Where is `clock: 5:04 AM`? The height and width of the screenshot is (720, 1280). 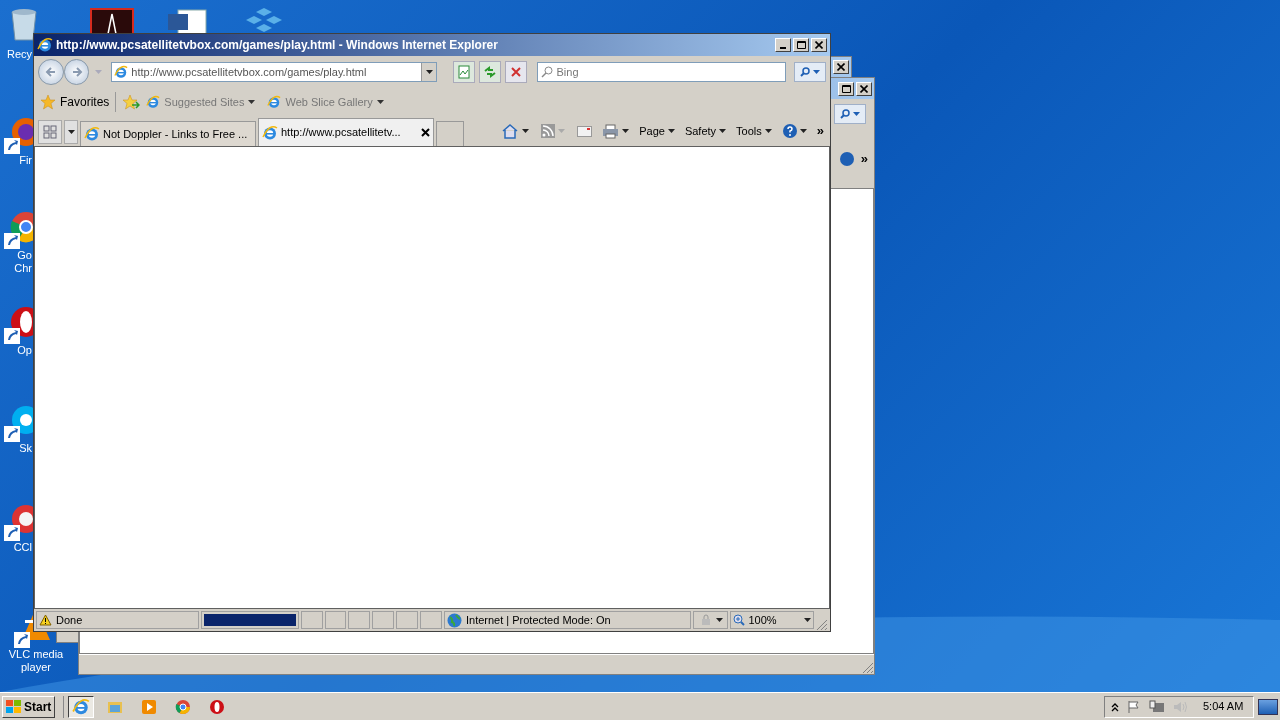 clock: 5:04 AM is located at coordinates (1223, 706).